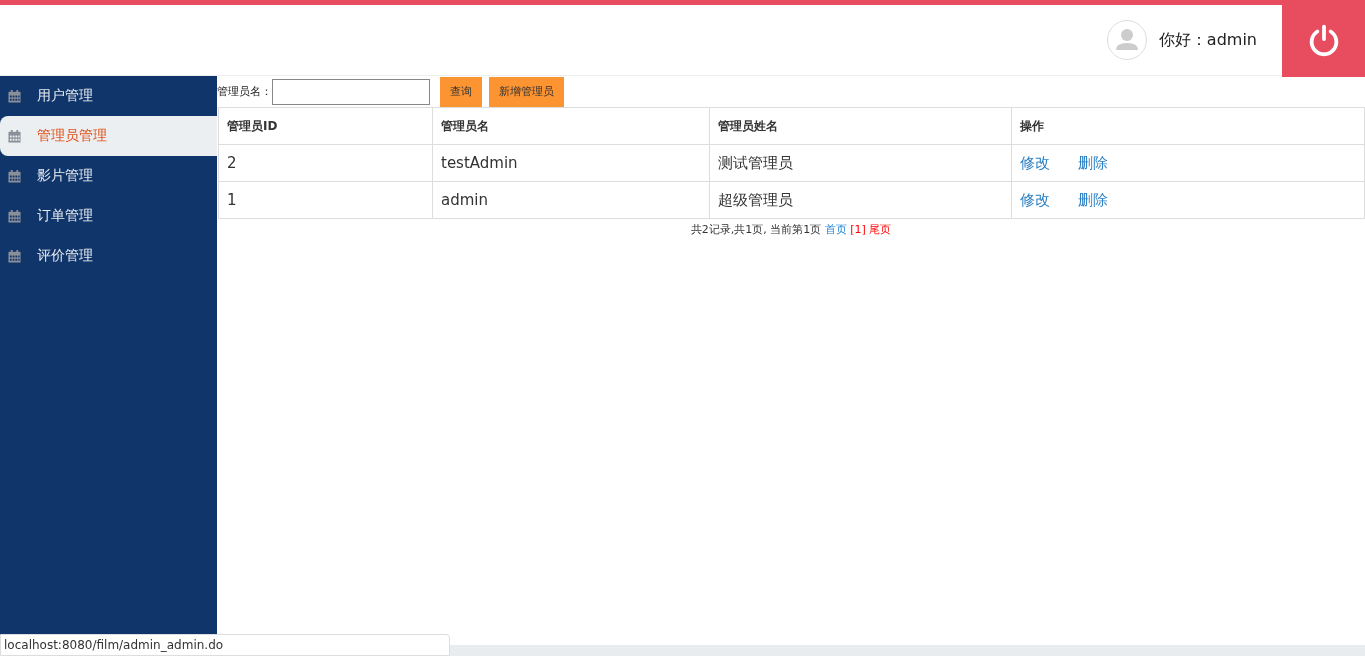  What do you see at coordinates (880, 229) in the screenshot?
I see `last-page-link: 尾页` at bounding box center [880, 229].